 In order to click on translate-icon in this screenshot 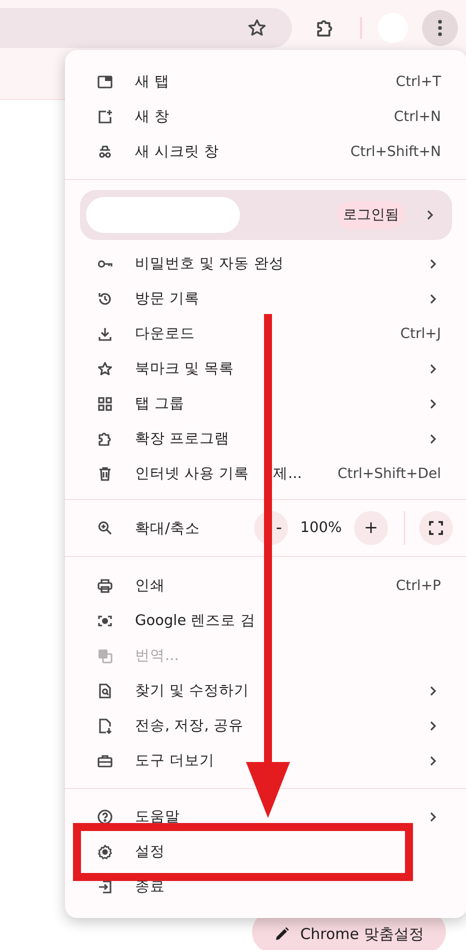, I will do `click(105, 656)`.